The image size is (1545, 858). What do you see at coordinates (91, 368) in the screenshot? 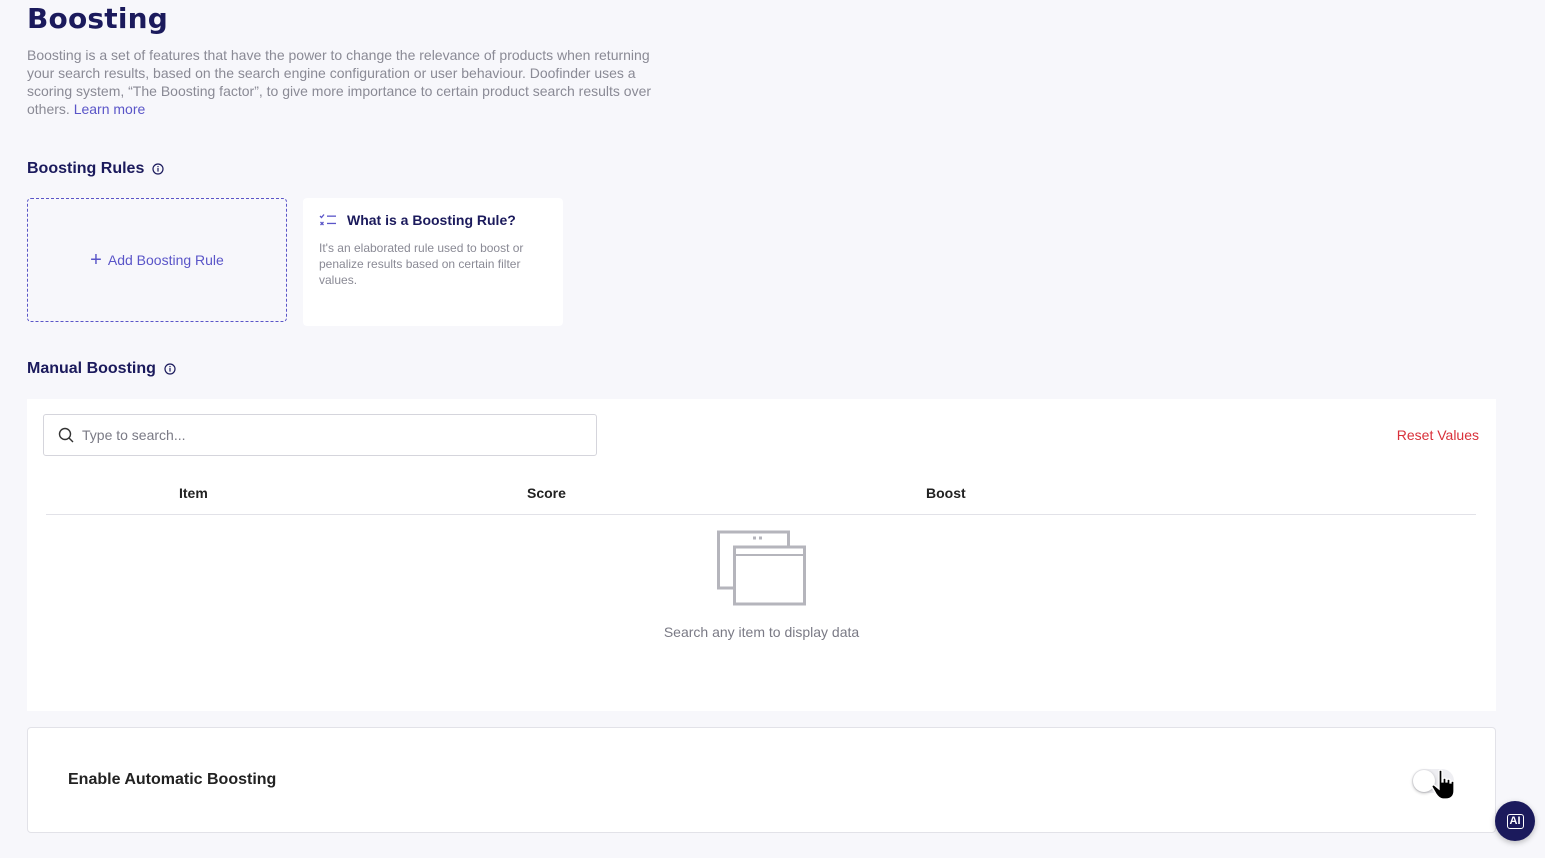
I see `manual-boosting-title: Manual Boosting` at bounding box center [91, 368].